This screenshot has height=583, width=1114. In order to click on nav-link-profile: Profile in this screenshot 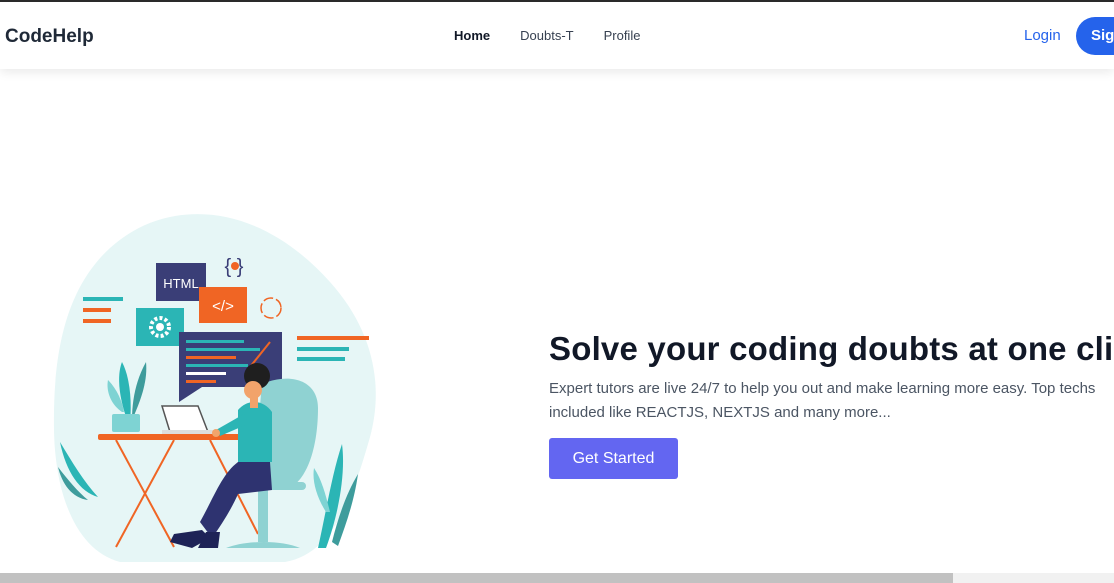, I will do `click(622, 35)`.